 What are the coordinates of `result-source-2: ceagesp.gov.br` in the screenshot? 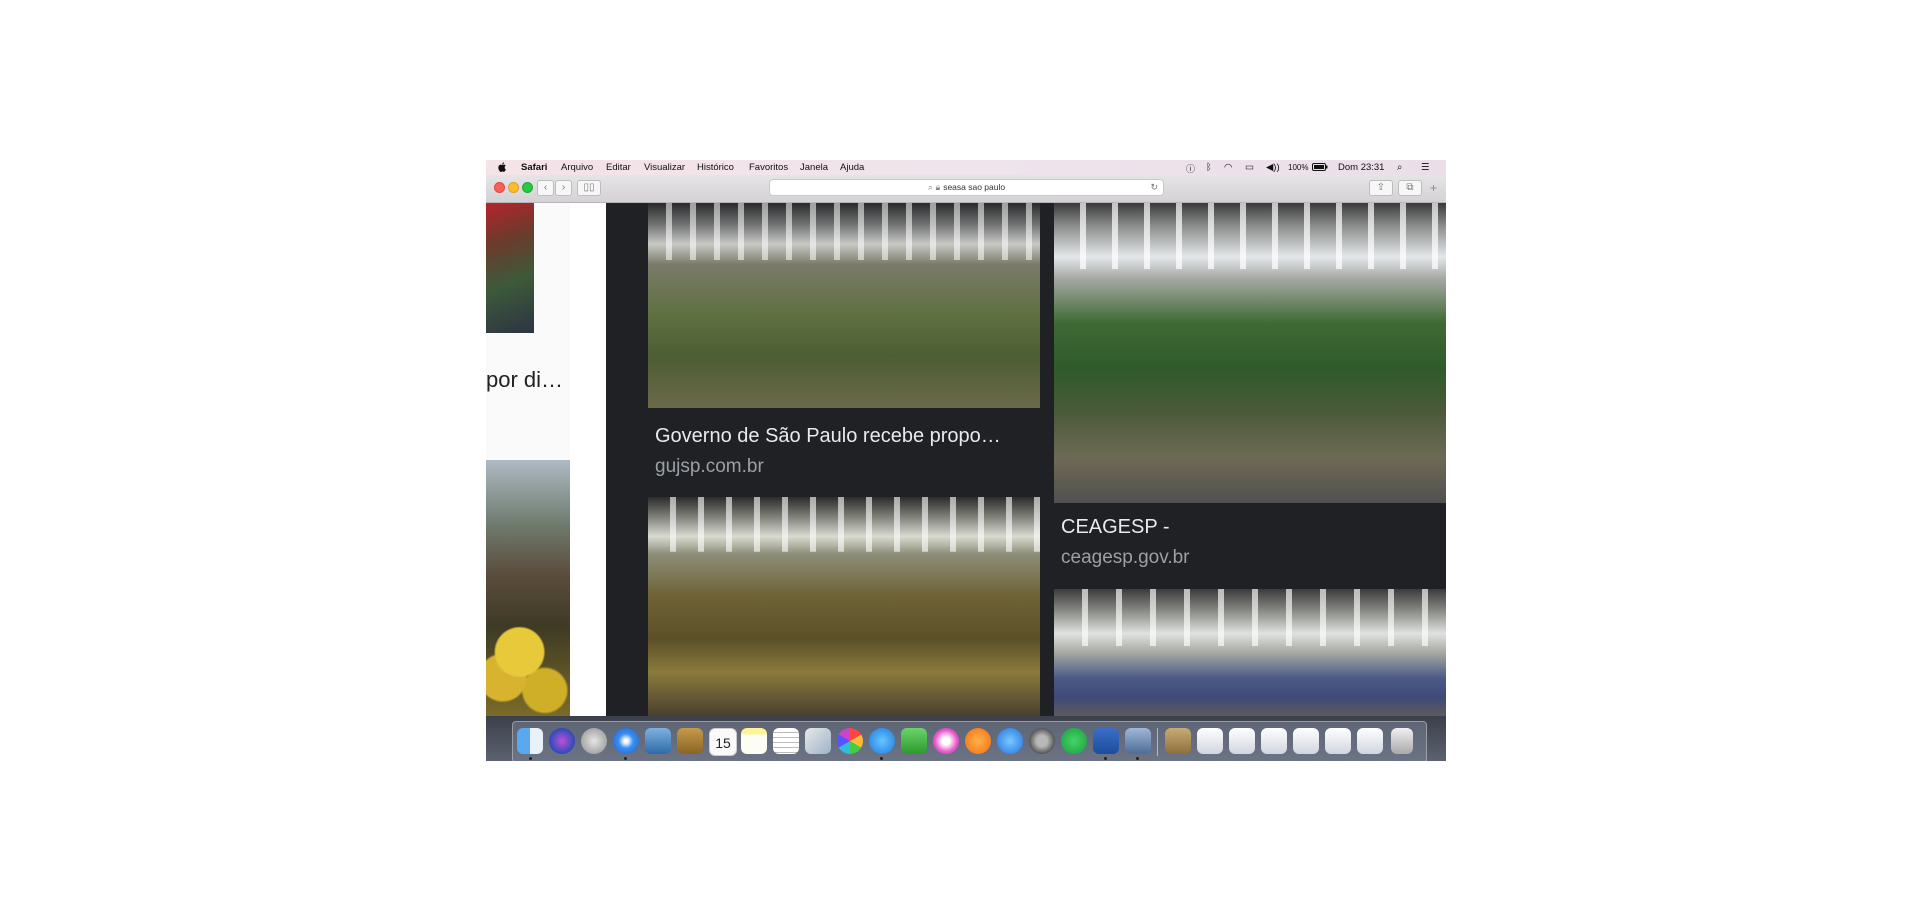 It's located at (1125, 558).